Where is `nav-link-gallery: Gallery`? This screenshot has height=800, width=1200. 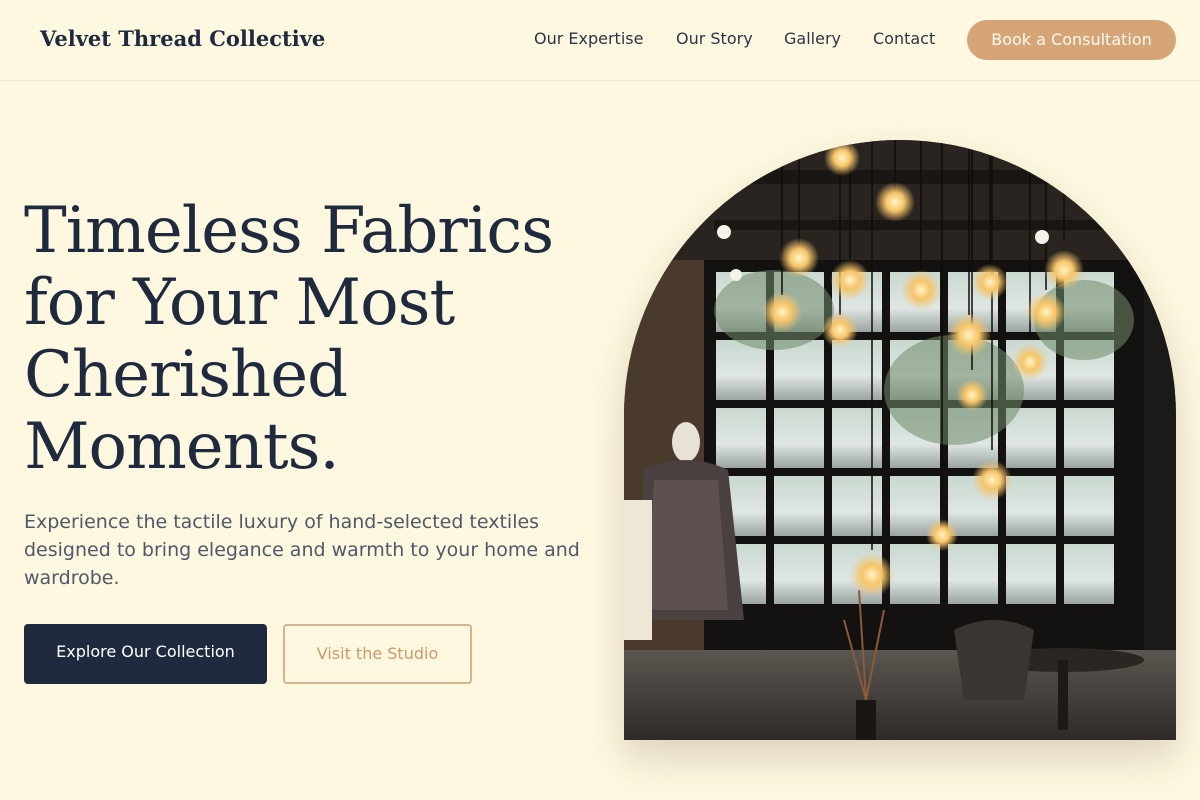
nav-link-gallery: Gallery is located at coordinates (812, 38).